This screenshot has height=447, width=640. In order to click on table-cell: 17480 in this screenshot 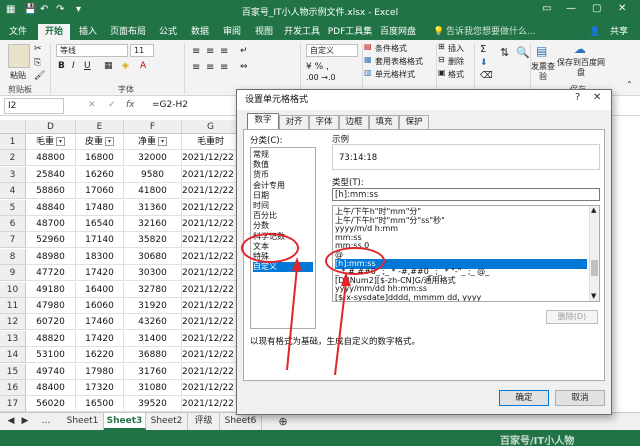, I will do `click(100, 207)`.